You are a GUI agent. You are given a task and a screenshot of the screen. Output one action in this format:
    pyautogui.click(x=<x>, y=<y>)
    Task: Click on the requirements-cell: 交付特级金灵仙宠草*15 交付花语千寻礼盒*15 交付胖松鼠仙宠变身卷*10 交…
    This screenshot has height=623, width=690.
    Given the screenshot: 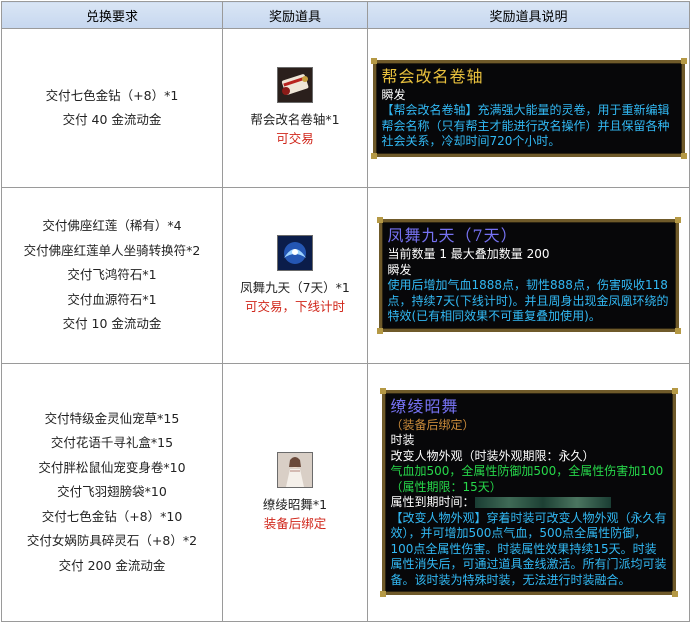 What is the action you would take?
    pyautogui.click(x=112, y=492)
    